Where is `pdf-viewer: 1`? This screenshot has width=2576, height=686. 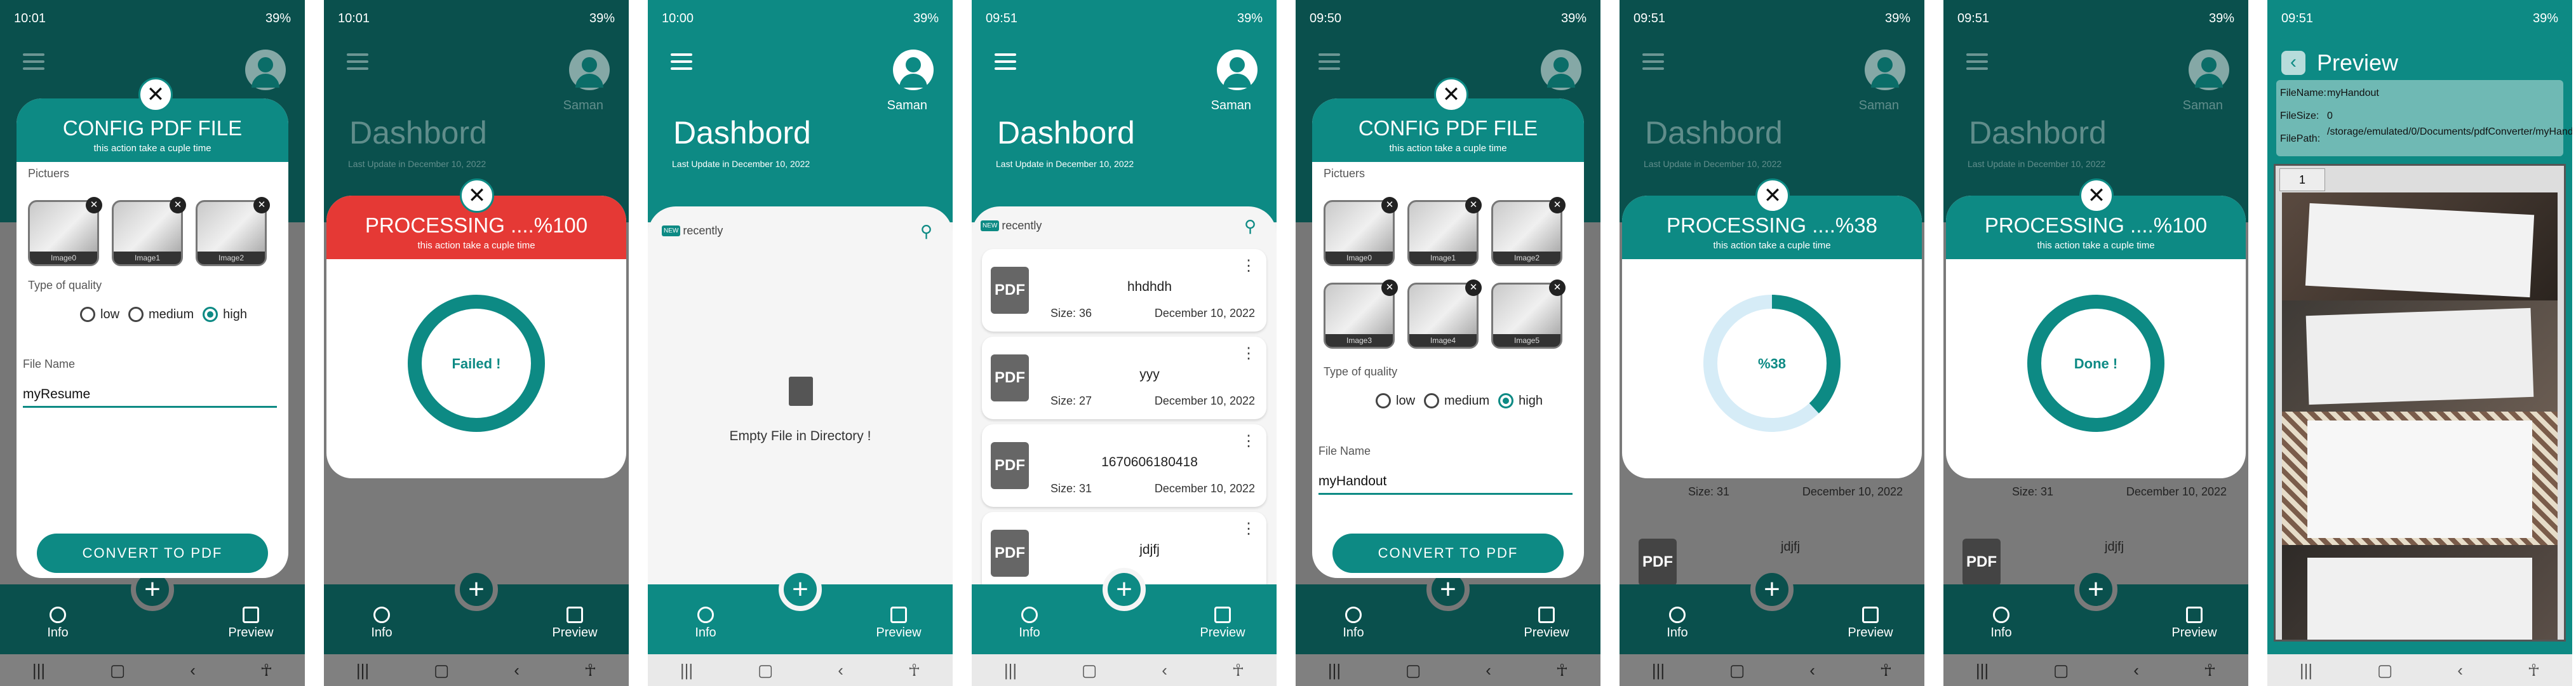
pdf-viewer: 1 is located at coordinates (2420, 403).